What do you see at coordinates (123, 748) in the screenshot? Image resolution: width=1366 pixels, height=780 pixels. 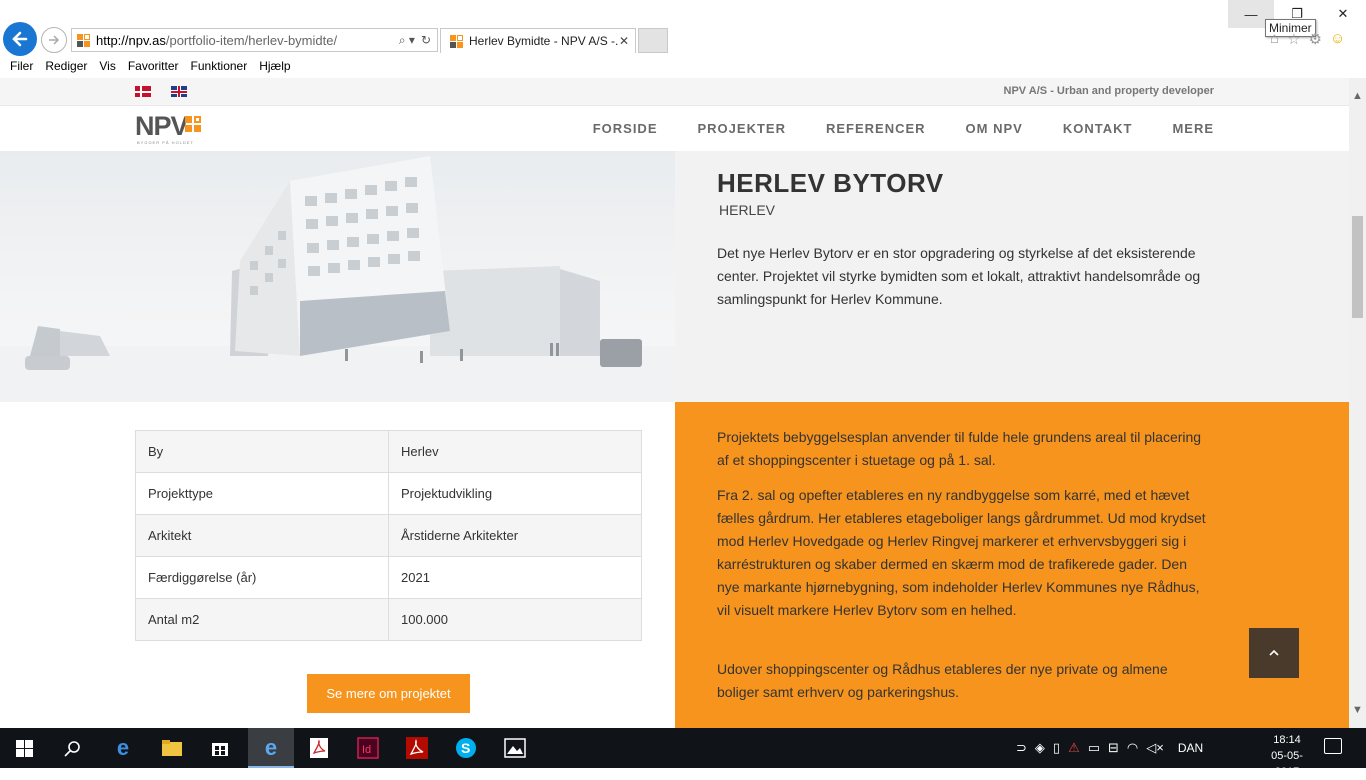 I see `edge-browser-icon: e` at bounding box center [123, 748].